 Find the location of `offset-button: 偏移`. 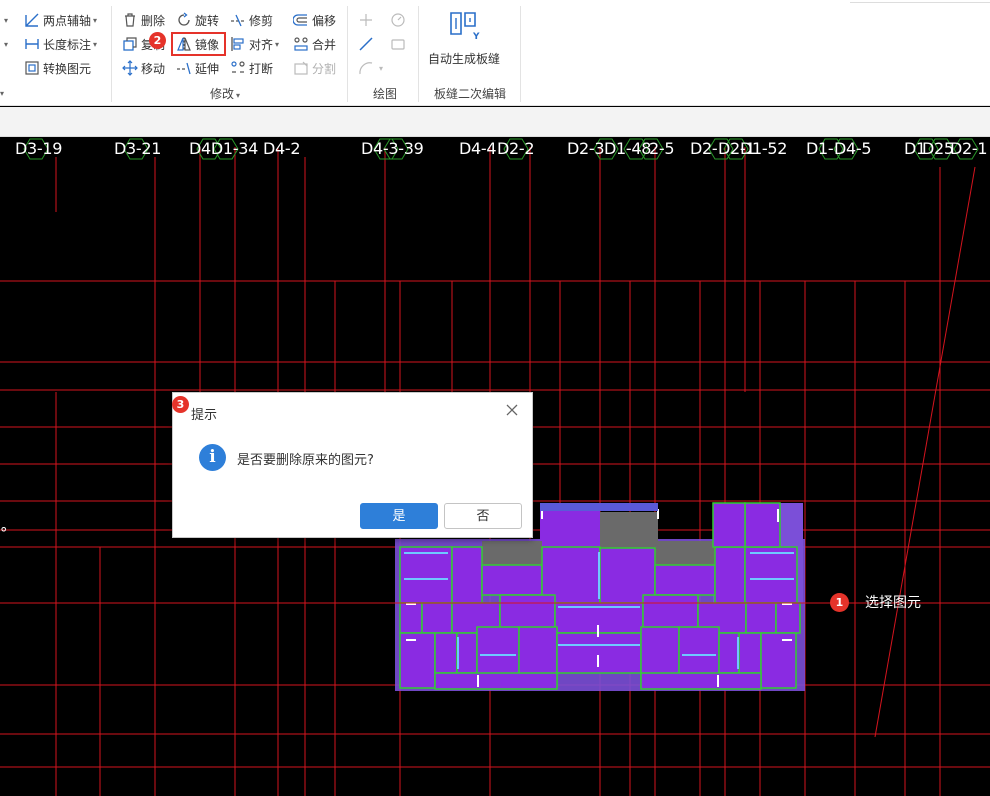

offset-button: 偏移 is located at coordinates (314, 20).